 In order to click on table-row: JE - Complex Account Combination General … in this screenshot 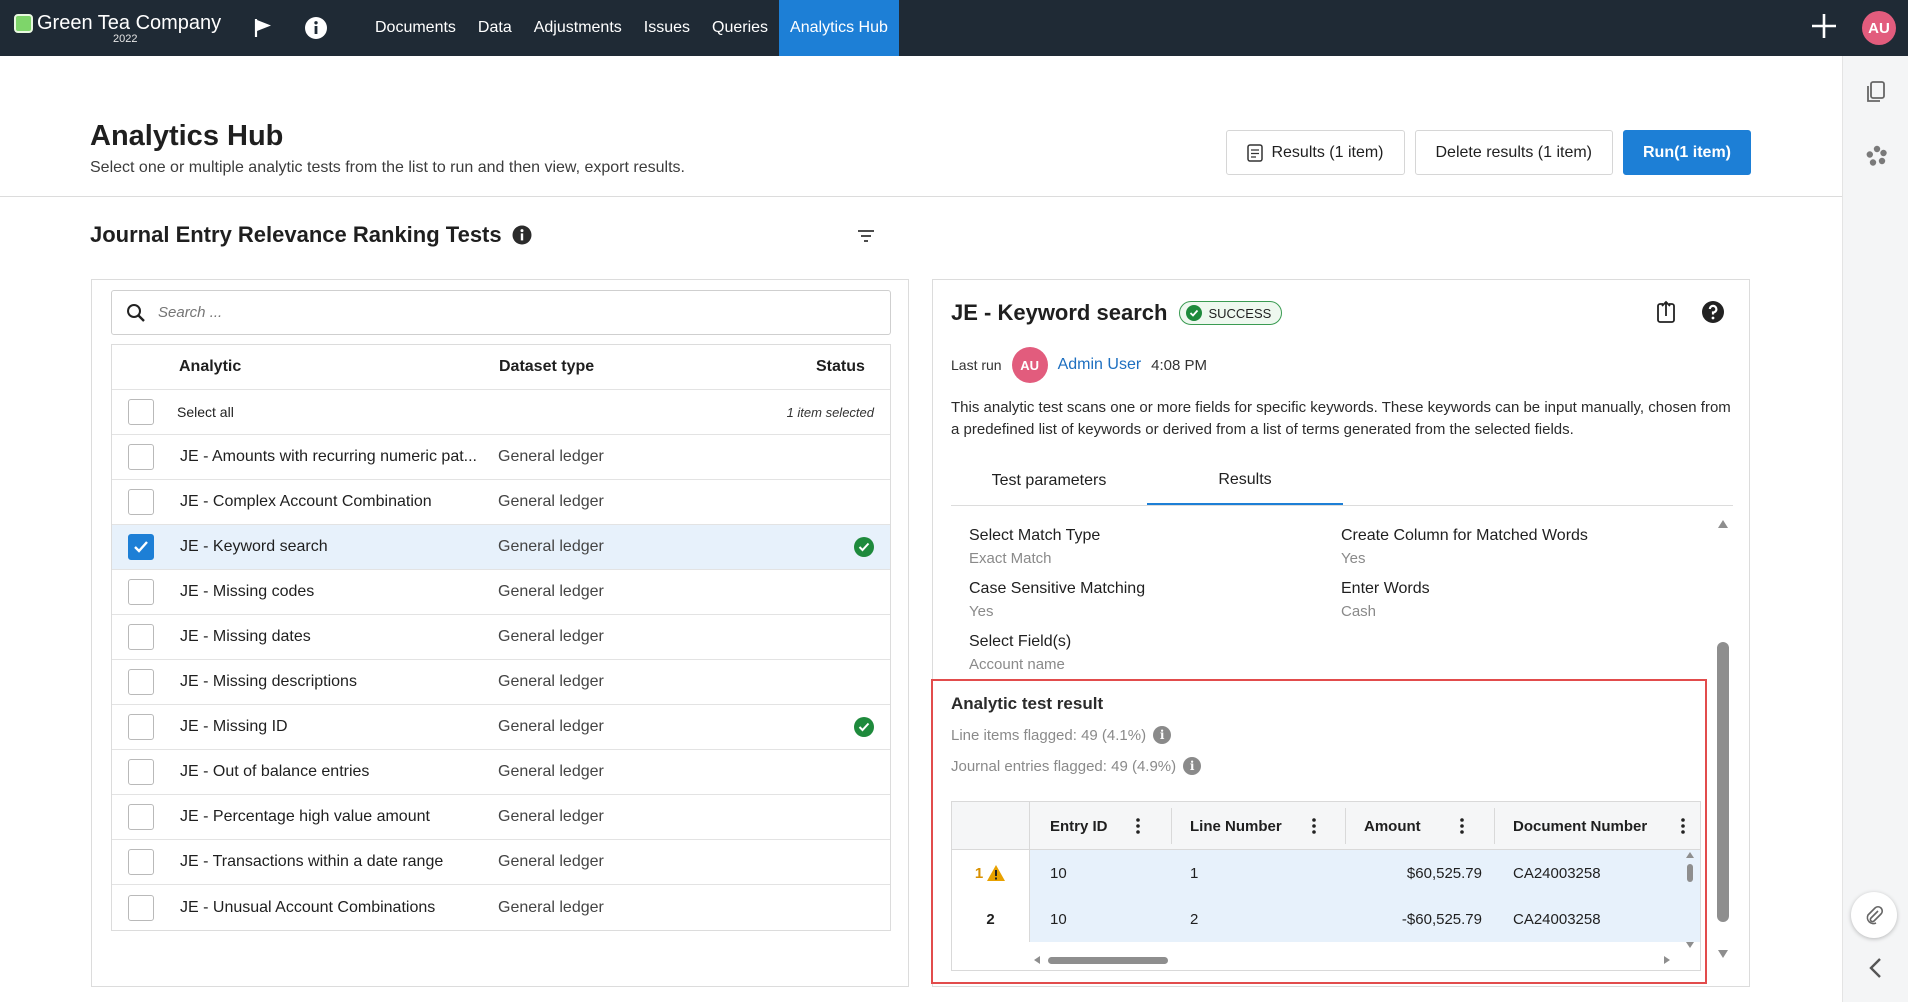, I will do `click(501, 502)`.